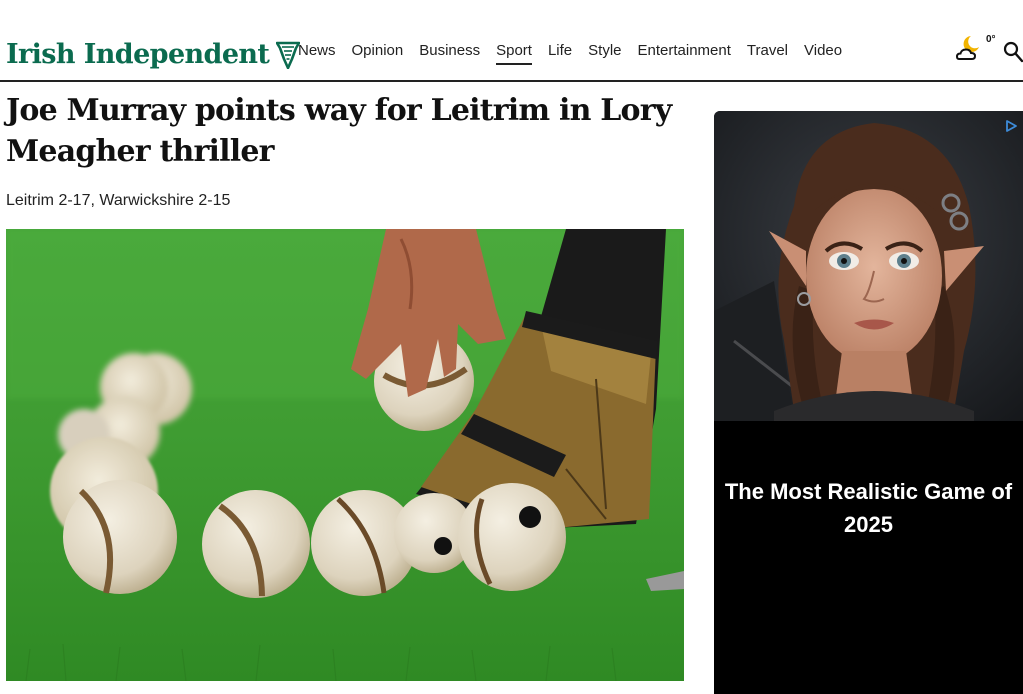  What do you see at coordinates (767, 53) in the screenshot?
I see `nav-travel: Travel` at bounding box center [767, 53].